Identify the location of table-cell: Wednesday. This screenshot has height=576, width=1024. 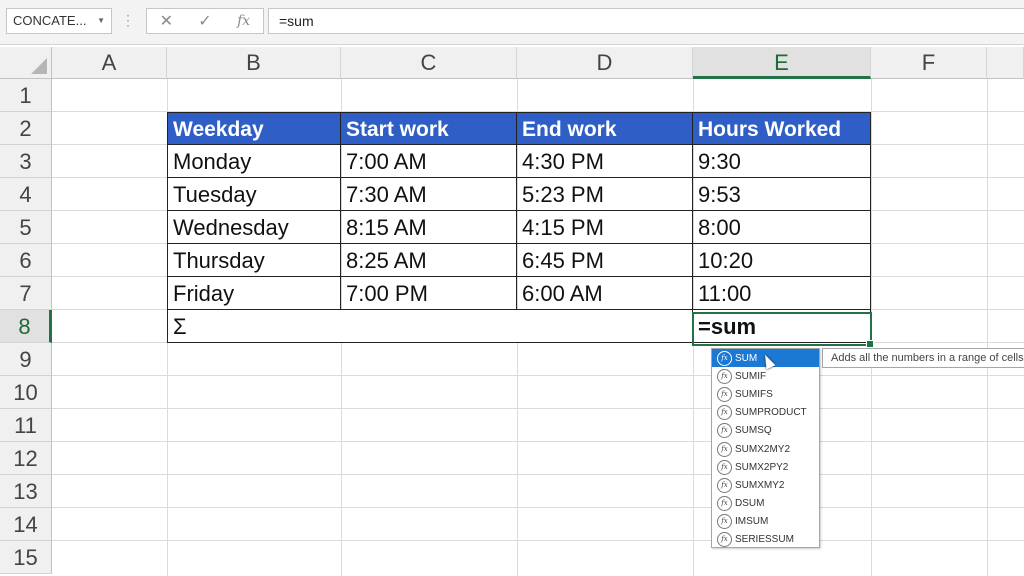
(254, 227).